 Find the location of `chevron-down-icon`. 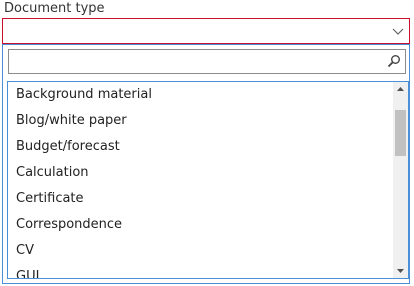

chevron-down-icon is located at coordinates (398, 31).